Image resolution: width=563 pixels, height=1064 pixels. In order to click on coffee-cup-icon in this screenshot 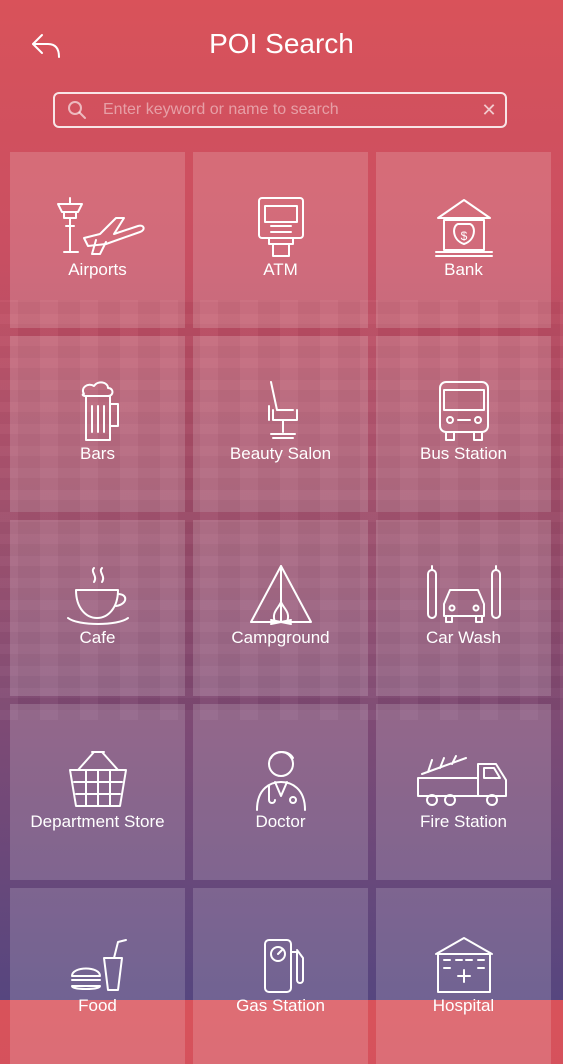, I will do `click(97, 596)`.